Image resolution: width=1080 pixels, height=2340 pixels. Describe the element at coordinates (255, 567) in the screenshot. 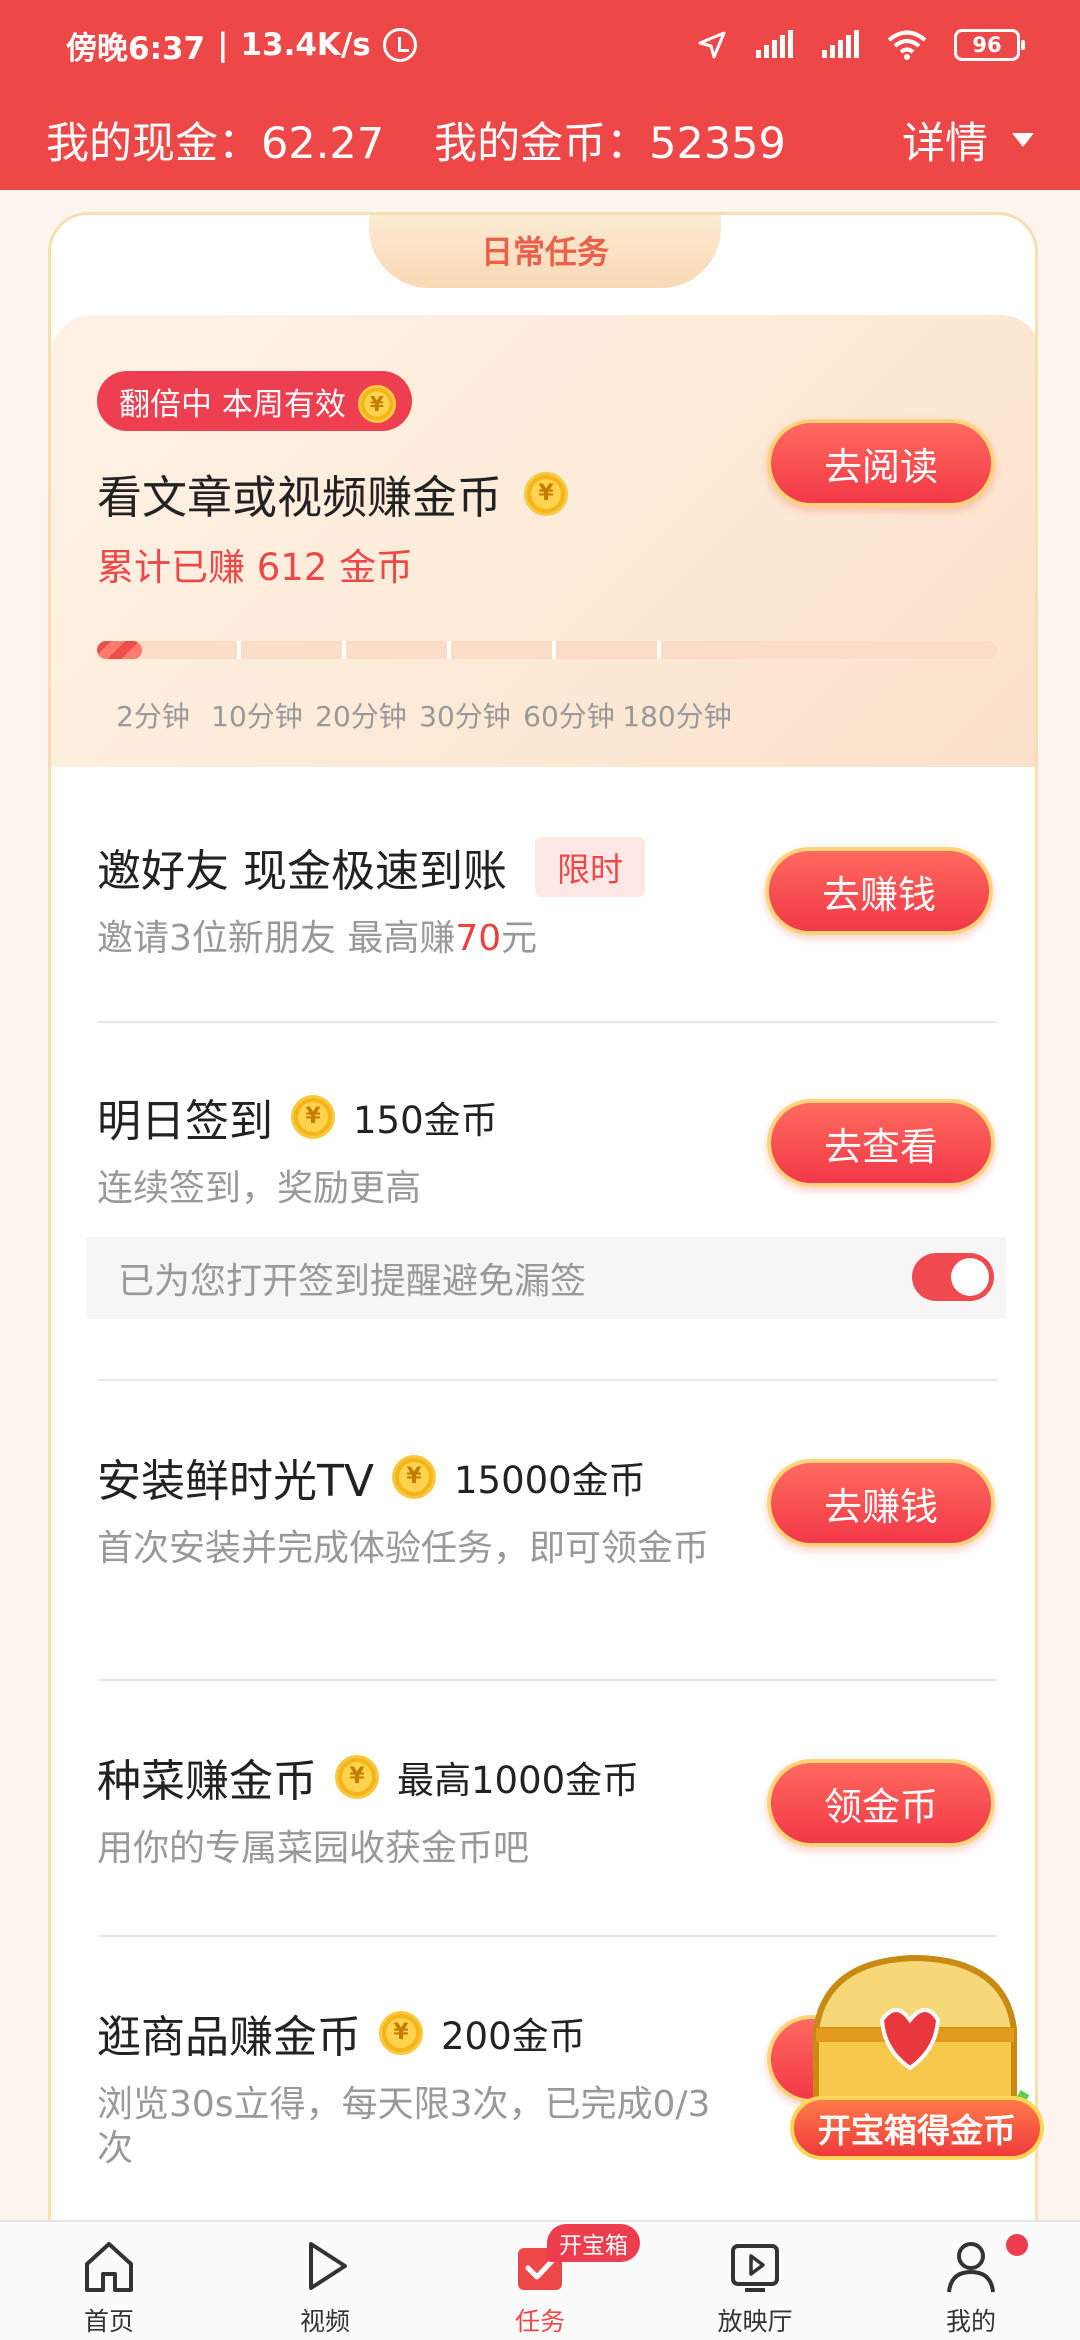

I see `featured-earned: 累计已赚 612 金币` at that location.